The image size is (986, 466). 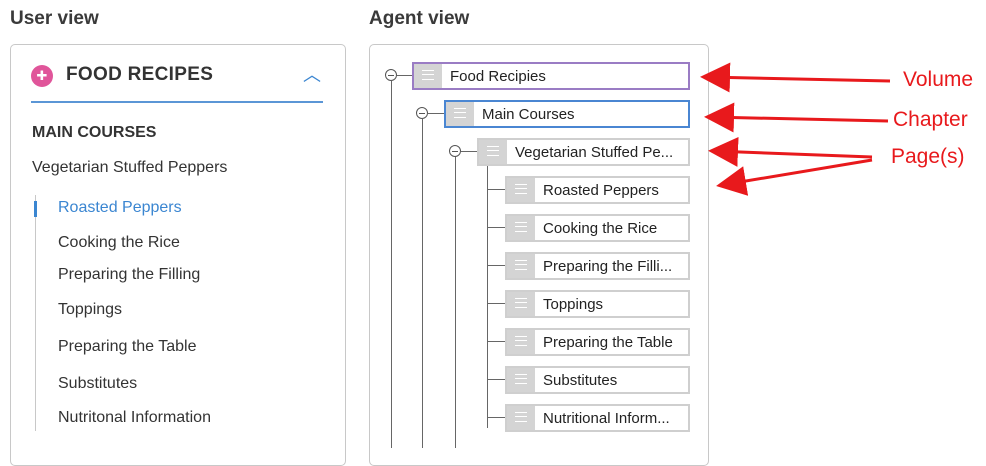 I want to click on page-link-toppings: Toppings, so click(x=90, y=310).